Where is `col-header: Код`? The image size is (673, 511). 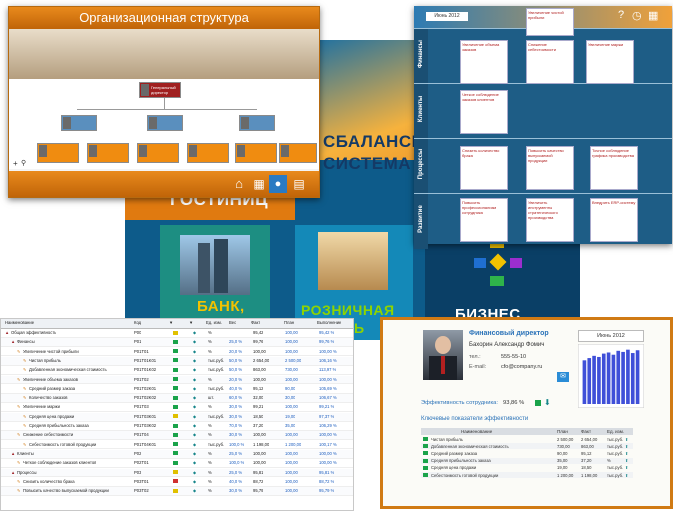
col-header: Код is located at coordinates (137, 322).